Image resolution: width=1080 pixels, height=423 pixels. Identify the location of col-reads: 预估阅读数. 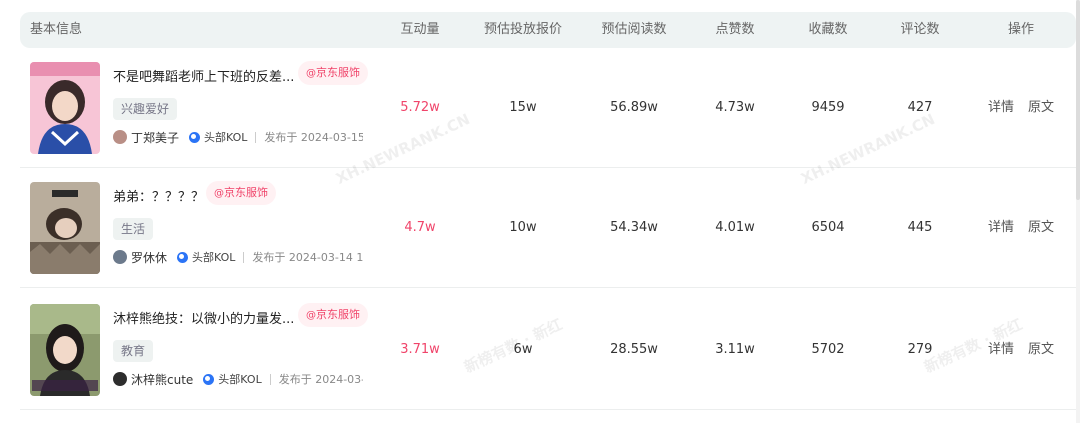
(633, 30).